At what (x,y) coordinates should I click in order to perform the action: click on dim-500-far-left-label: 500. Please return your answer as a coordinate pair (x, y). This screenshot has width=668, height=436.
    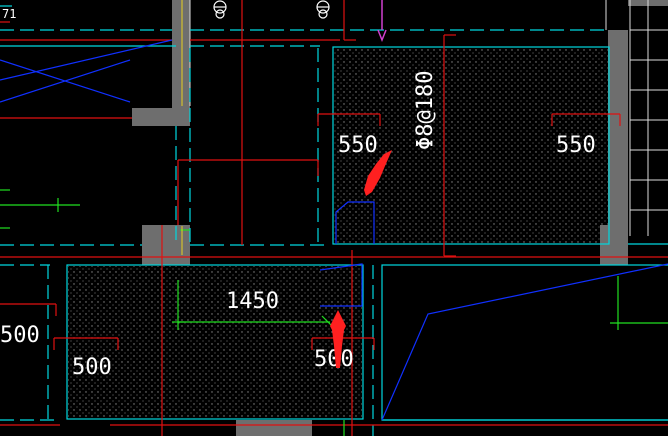
    Looking at the image, I should click on (20, 335).